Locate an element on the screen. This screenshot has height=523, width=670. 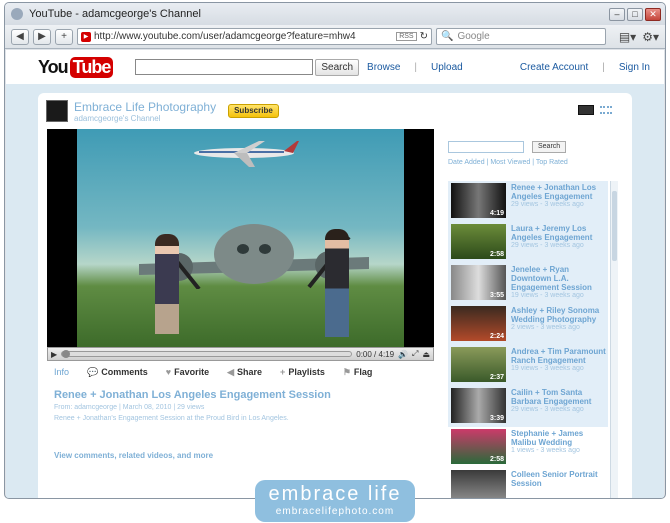
browser-search-field: 🔍 Google is located at coordinates (521, 36).